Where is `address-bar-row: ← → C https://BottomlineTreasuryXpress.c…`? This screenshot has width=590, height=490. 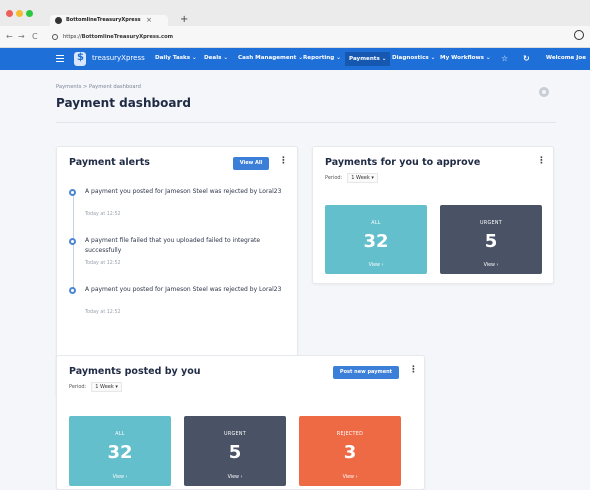
address-bar-row: ← → C https://BottomlineTreasuryXpress.c… is located at coordinates (295, 37).